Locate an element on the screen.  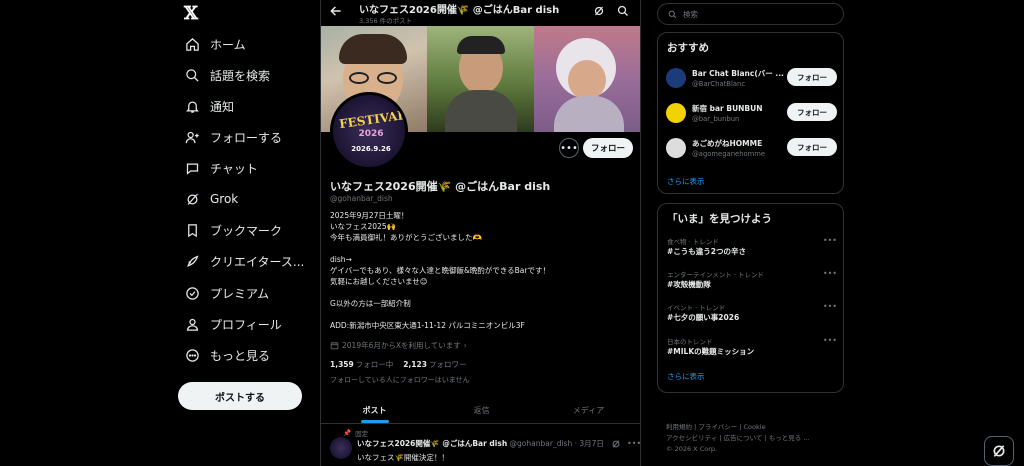
joined-date: 2019年6月からXを利用しています › is located at coordinates (398, 345).